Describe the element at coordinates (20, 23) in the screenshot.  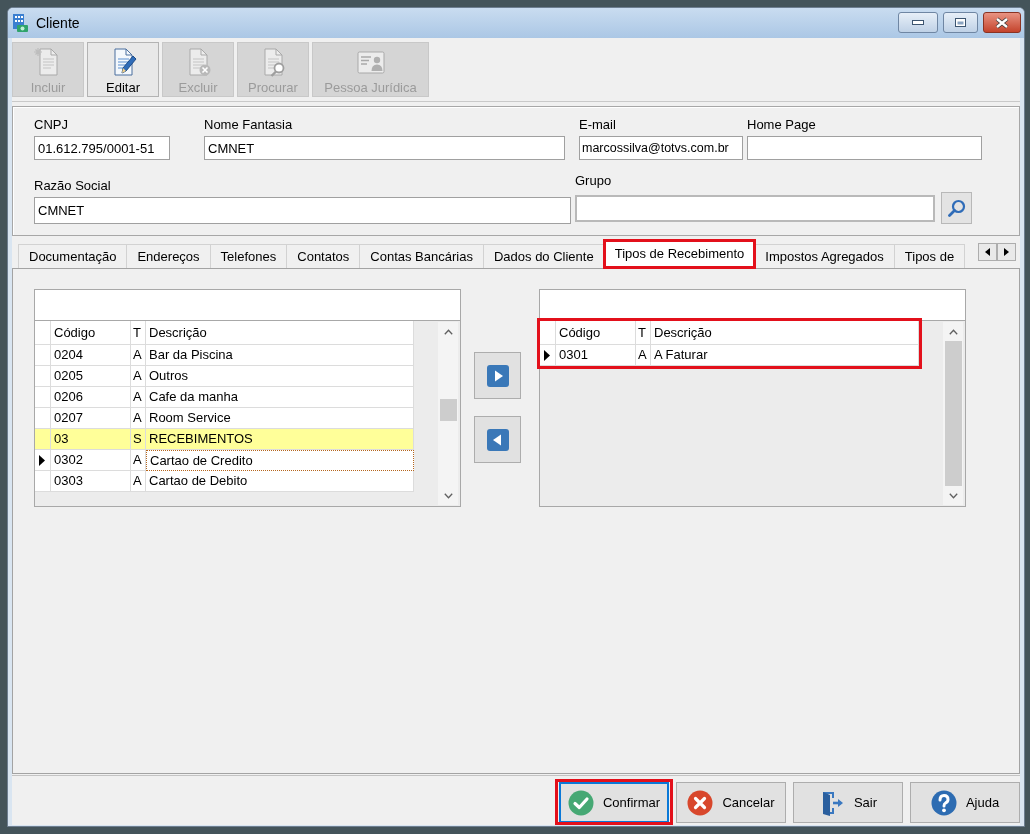
I see `building-icon` at that location.